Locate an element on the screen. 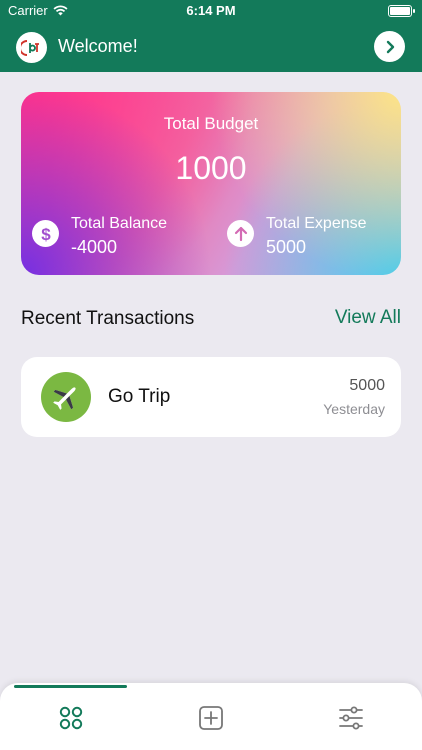 This screenshot has height=750, width=422. view-all-link: View All is located at coordinates (368, 318).